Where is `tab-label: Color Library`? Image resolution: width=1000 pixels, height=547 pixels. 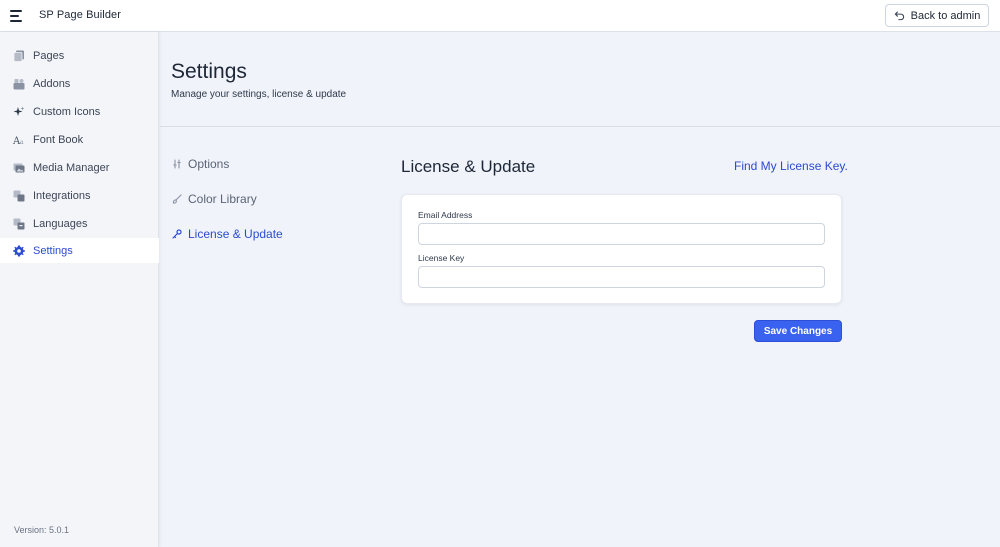
tab-label: Color Library is located at coordinates (222, 199).